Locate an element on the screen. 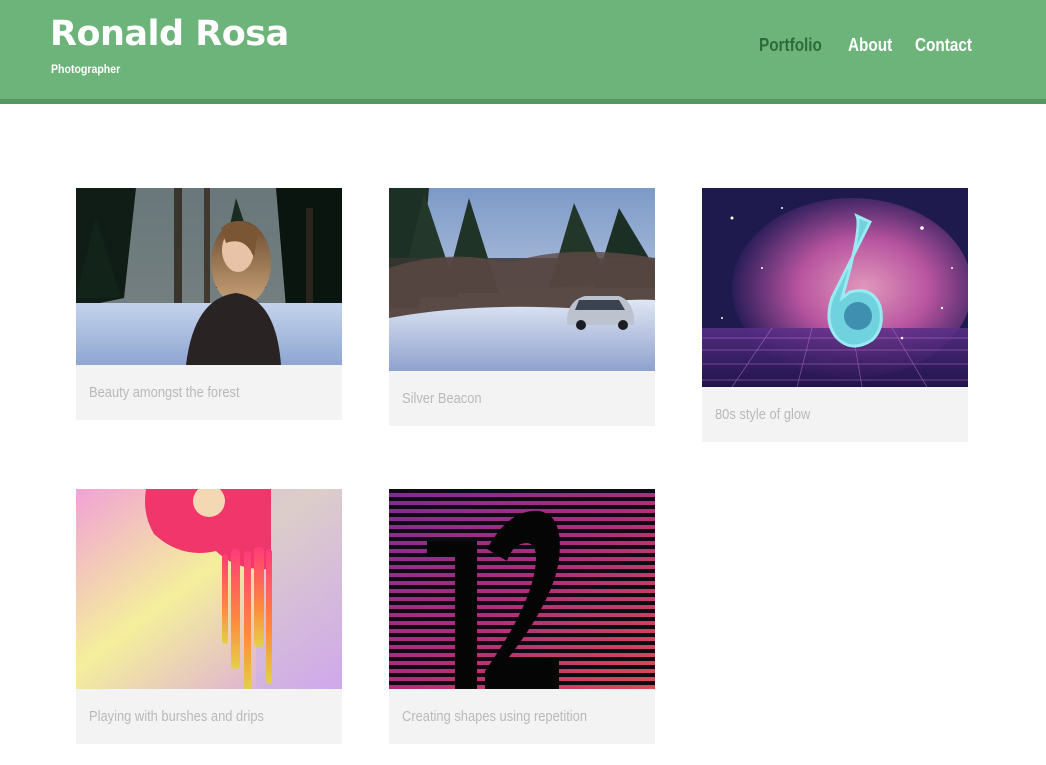 This screenshot has height=765, width=1046. portfolio-caption: Beauty amongst the forest is located at coordinates (209, 392).